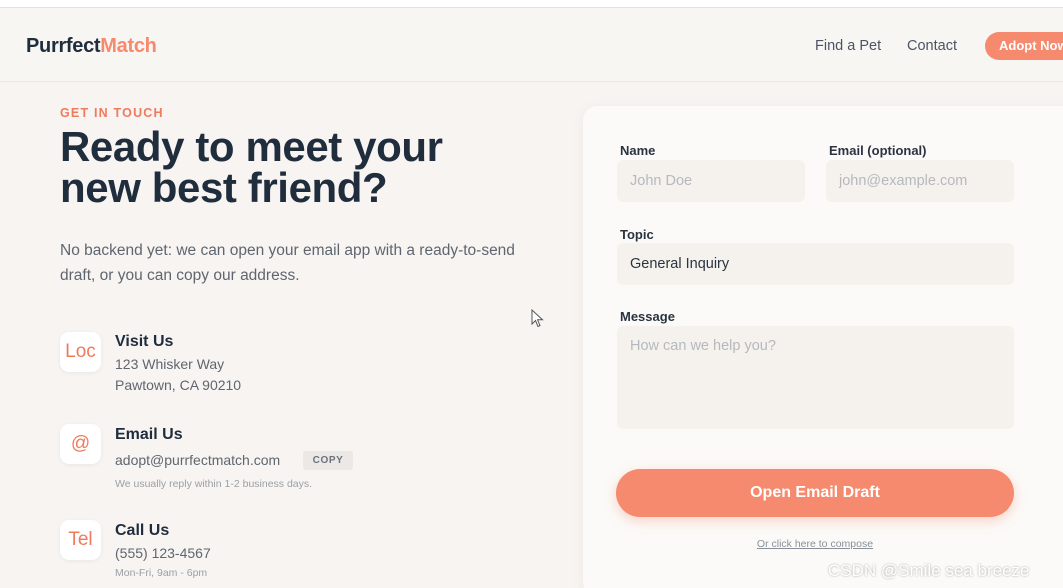 This screenshot has height=588, width=1063. I want to click on watermark: CSDN @Smile sea breeze, so click(929, 570).